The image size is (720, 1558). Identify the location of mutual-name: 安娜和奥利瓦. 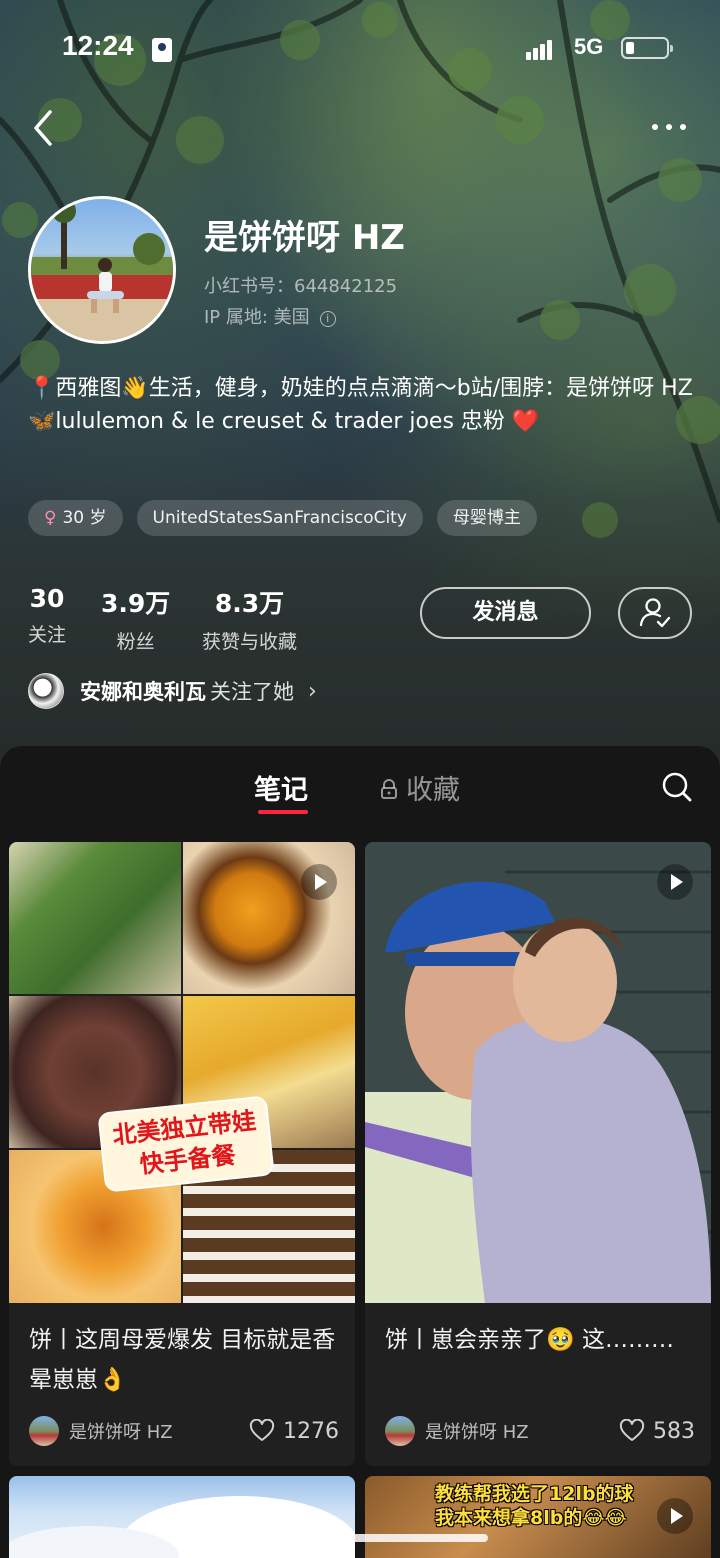
(143, 692).